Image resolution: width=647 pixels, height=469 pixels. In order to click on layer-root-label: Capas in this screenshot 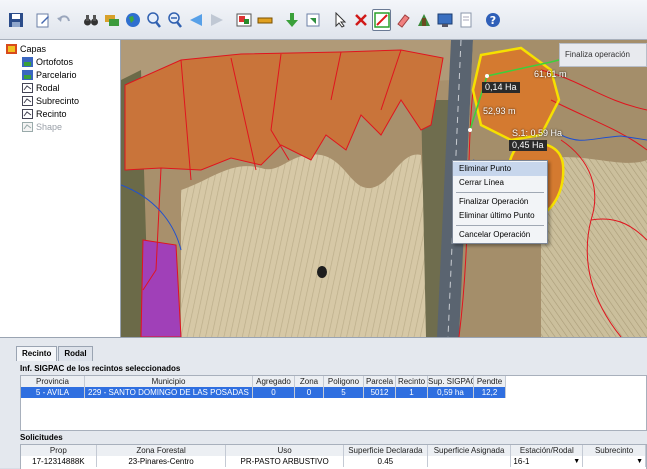, I will do `click(33, 48)`.